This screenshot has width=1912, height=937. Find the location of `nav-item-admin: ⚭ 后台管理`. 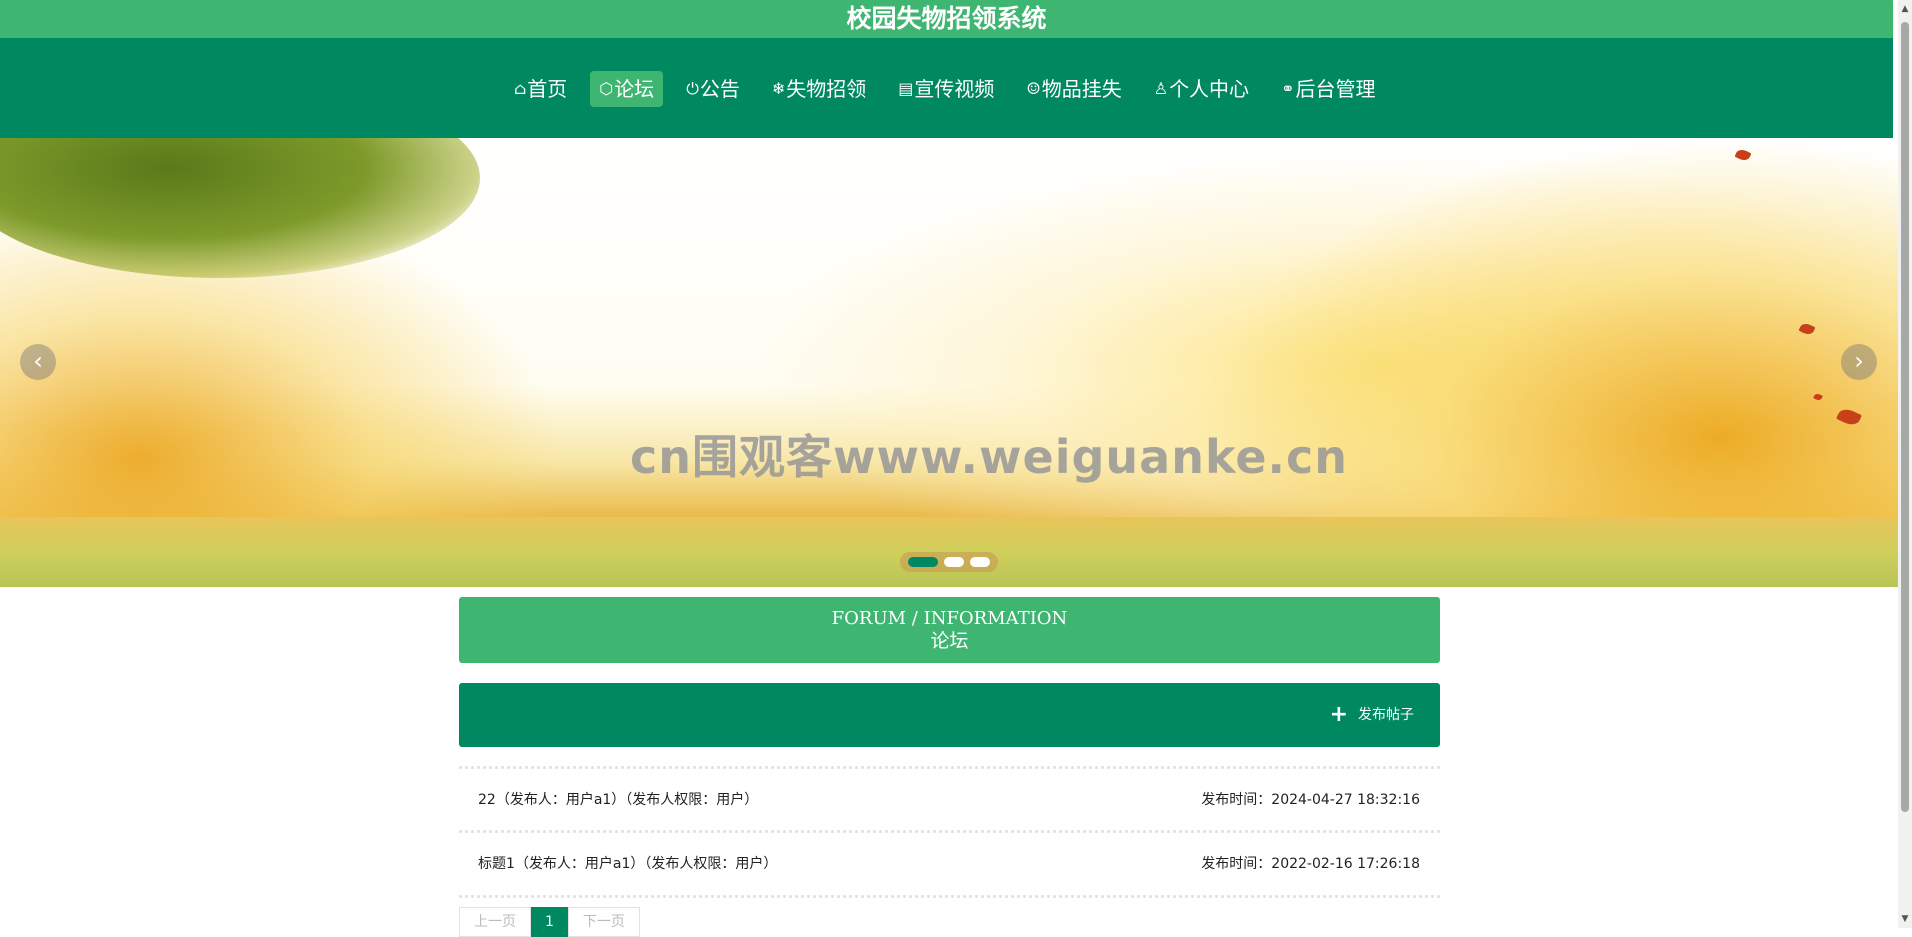

nav-item-admin: ⚭ 后台管理 is located at coordinates (1328, 89).